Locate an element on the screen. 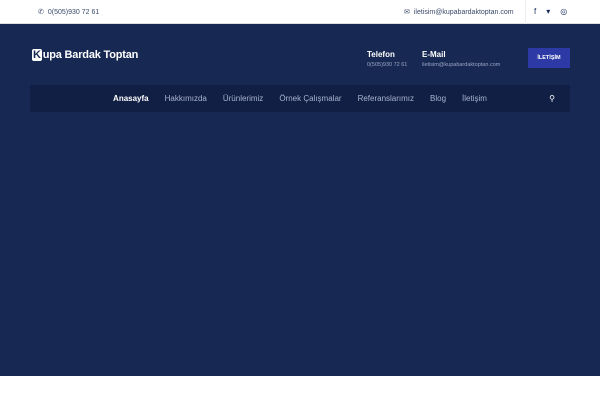  top-email: ✉ iletisim@kupabardaktoptan.com is located at coordinates (459, 12).